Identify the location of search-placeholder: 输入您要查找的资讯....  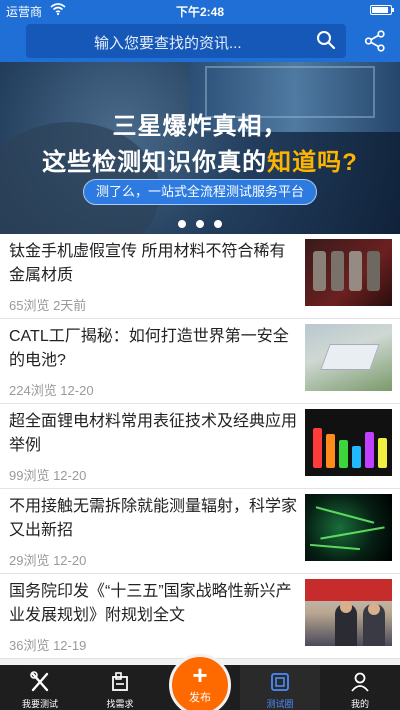
(168, 43).